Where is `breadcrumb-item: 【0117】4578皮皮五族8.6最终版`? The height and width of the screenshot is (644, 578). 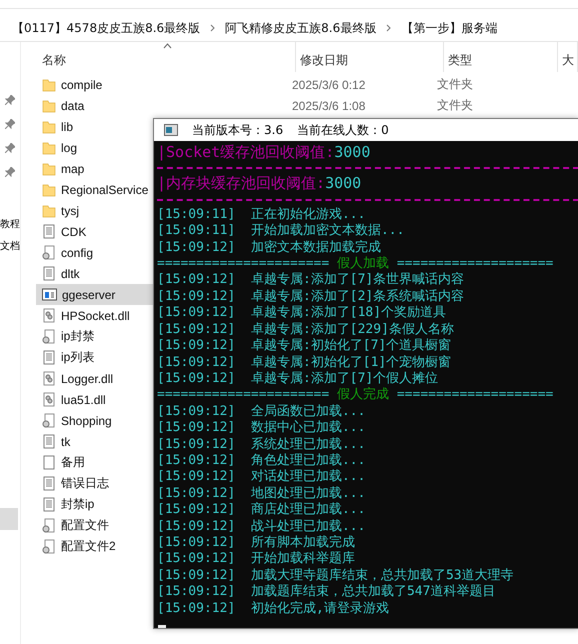 breadcrumb-item: 【0117】4578皮皮五族8.6最终版 is located at coordinates (106, 28).